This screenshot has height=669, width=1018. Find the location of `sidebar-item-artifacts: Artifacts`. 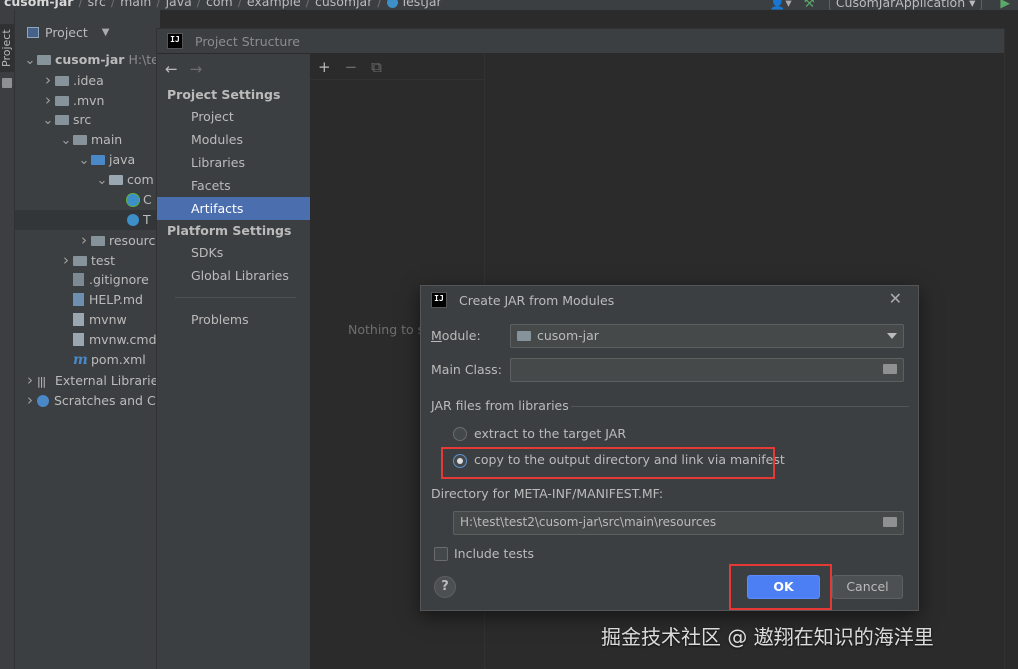

sidebar-item-artifacts: Artifacts is located at coordinates (233, 208).